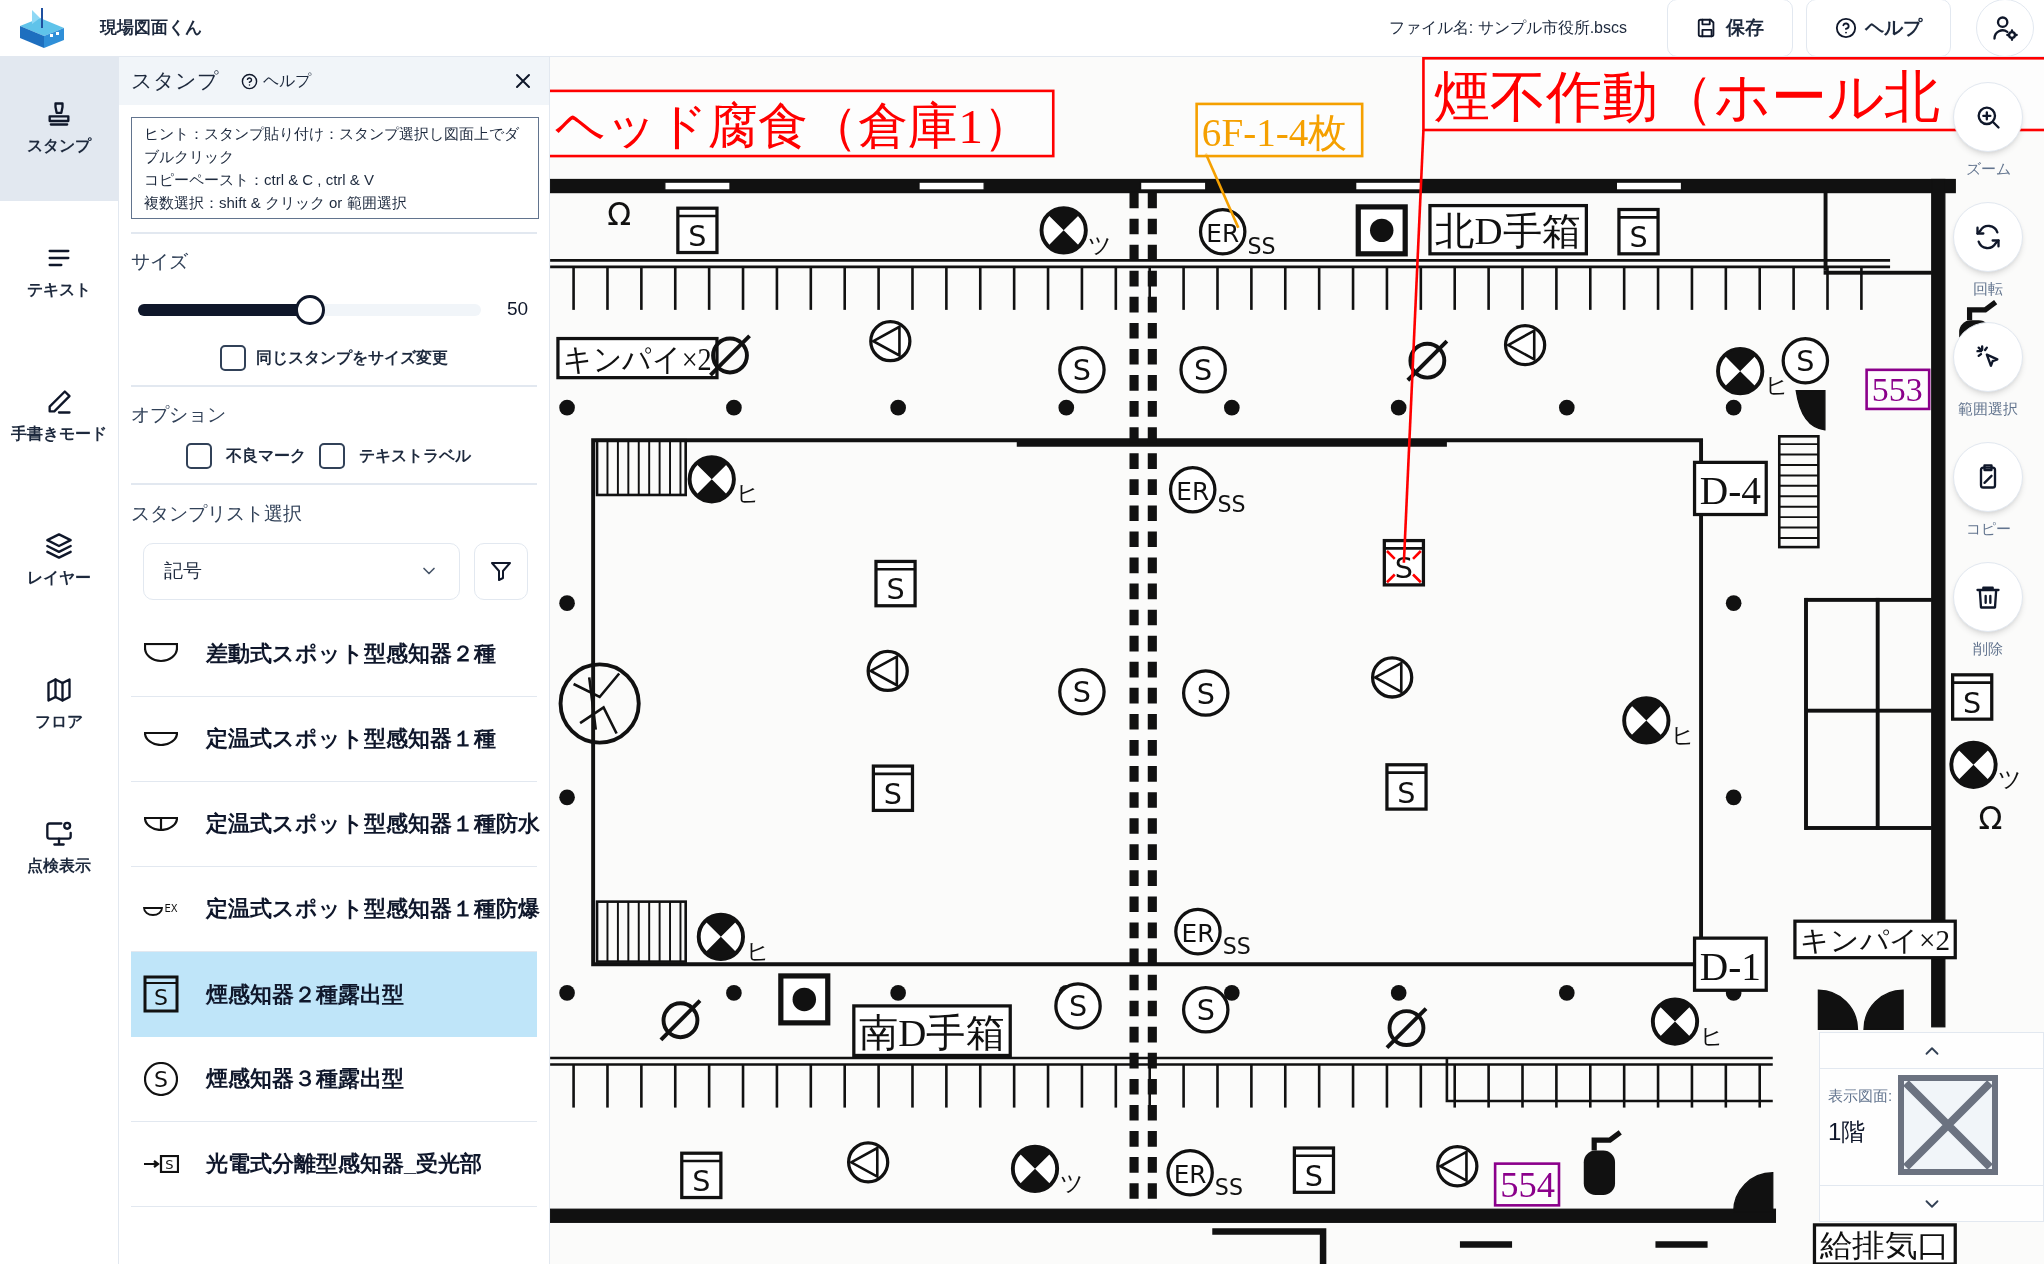 This screenshot has height=1264, width=2044. Describe the element at coordinates (217, 514) in the screenshot. I see `stamp-list-label: スタンプリスト選択` at that location.